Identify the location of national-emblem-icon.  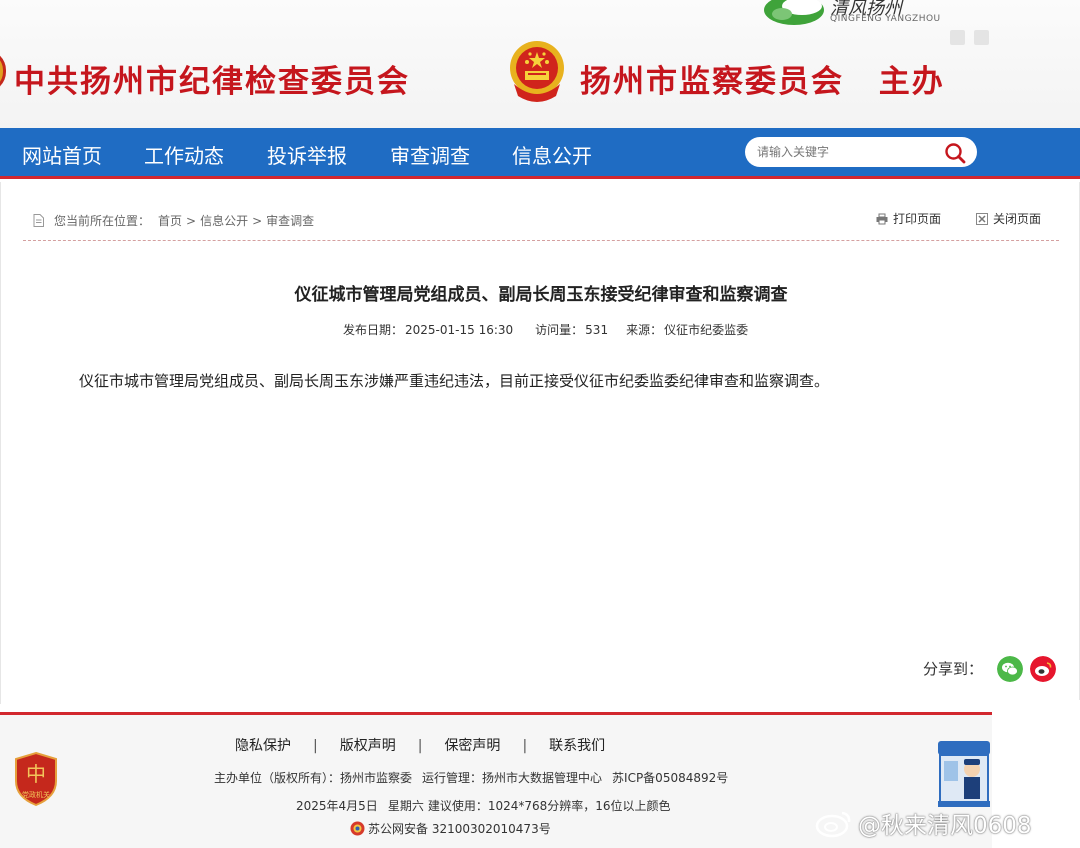
(537, 71).